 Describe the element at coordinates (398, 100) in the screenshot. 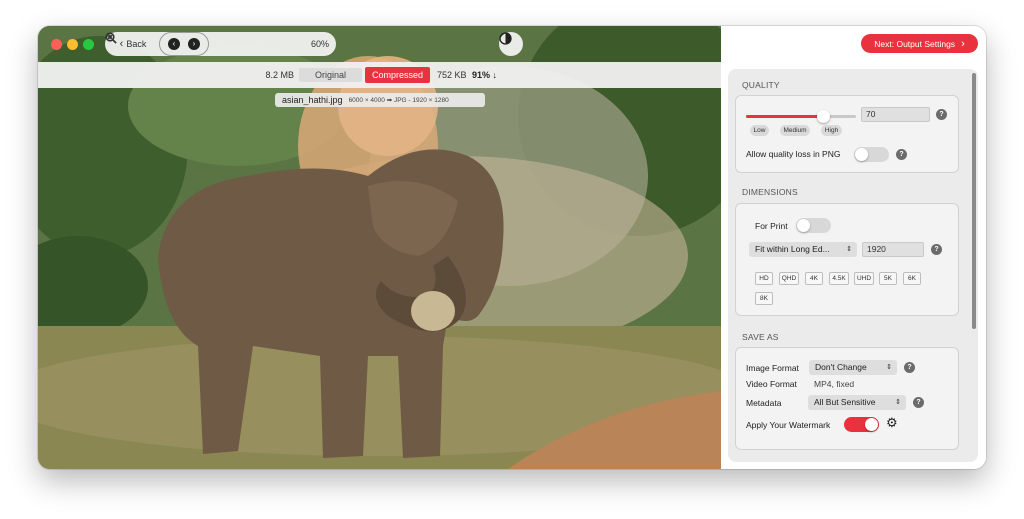

I see `file-details: 6000 × 4000 ➡ JPG - 1920 × 1280` at that location.